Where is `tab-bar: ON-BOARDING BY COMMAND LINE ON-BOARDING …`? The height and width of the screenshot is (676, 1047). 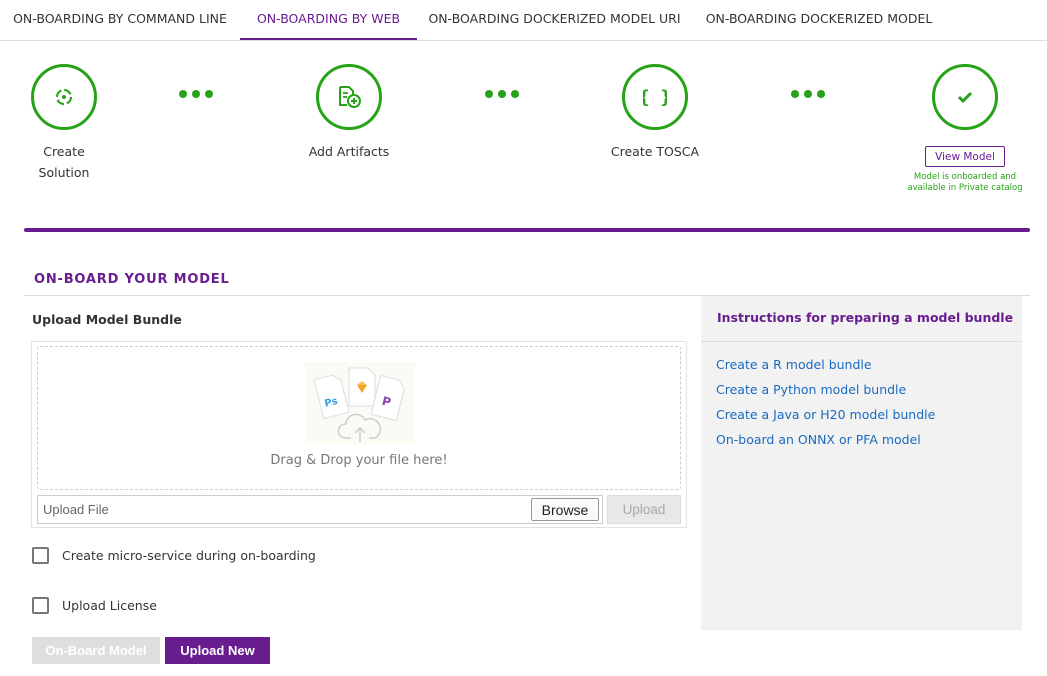 tab-bar: ON-BOARDING BY COMMAND LINE ON-BOARDING … is located at coordinates (523, 20).